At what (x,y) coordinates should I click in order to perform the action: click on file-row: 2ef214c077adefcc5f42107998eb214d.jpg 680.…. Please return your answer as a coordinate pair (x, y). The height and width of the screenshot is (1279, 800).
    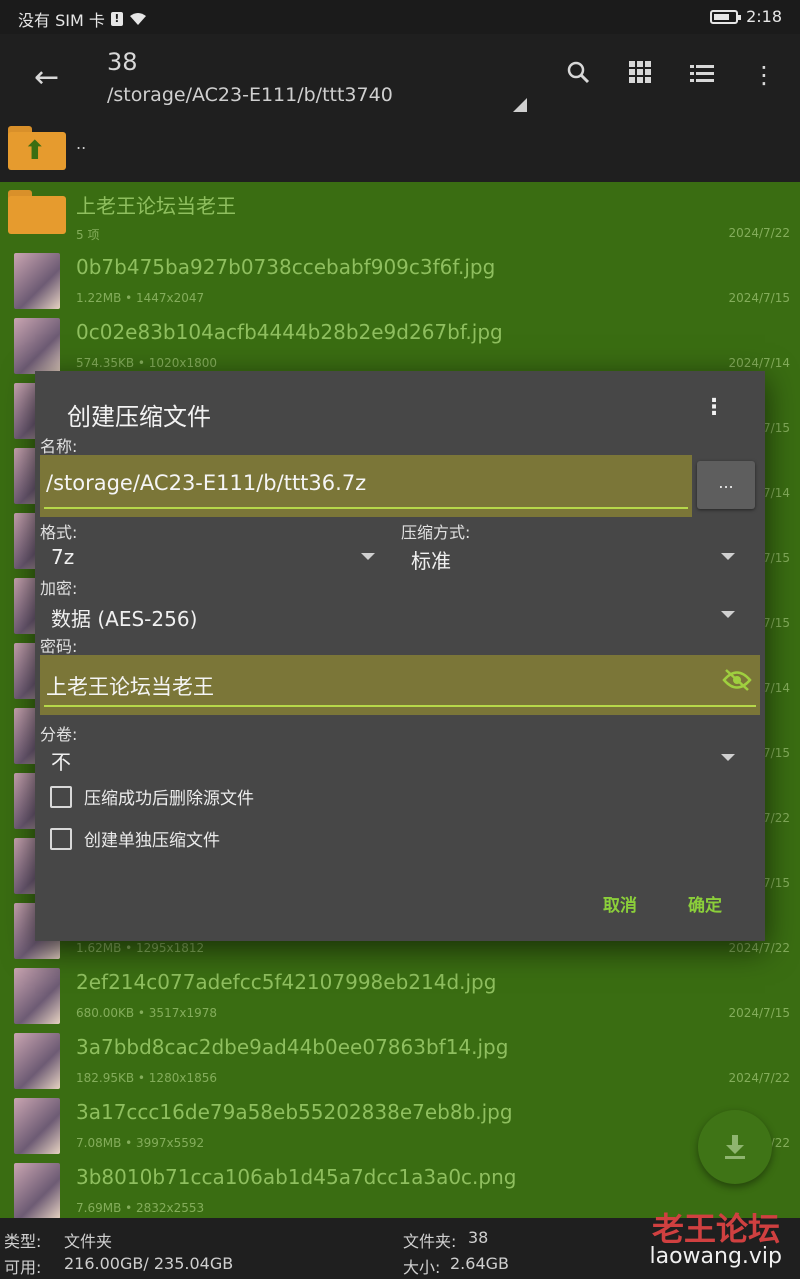
    Looking at the image, I should click on (400, 994).